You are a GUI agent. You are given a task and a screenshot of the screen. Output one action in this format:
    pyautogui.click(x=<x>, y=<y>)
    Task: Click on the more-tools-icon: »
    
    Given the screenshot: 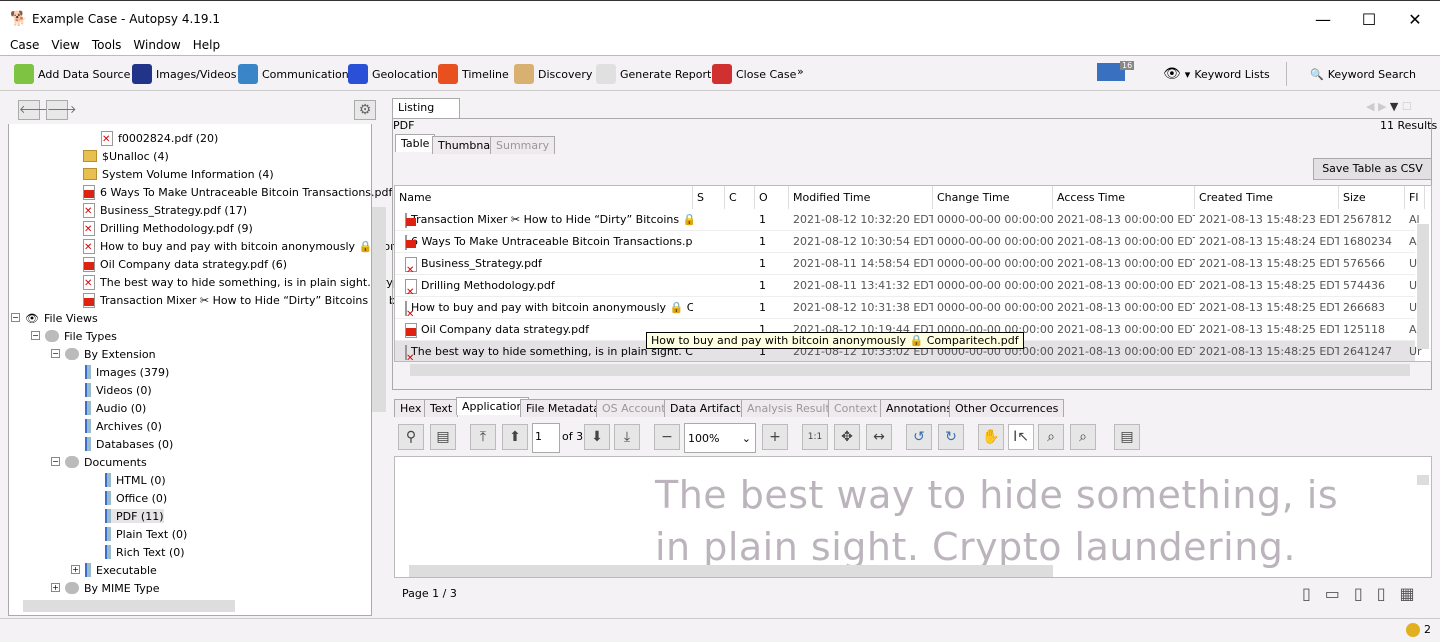 What is the action you would take?
    pyautogui.click(x=800, y=71)
    